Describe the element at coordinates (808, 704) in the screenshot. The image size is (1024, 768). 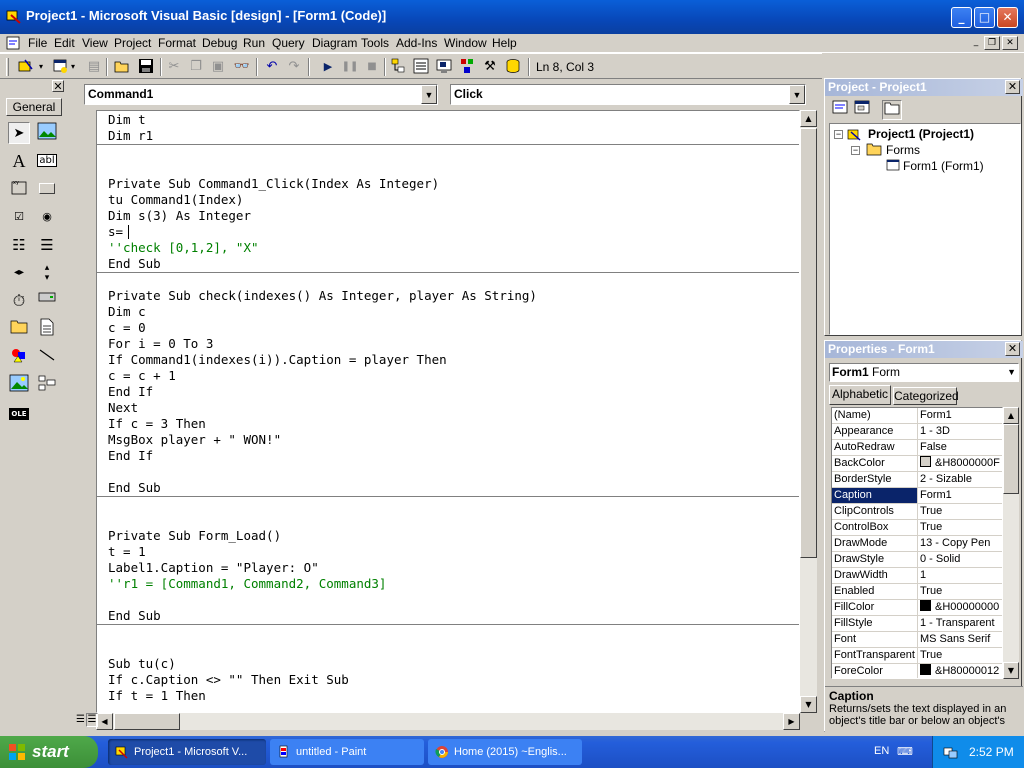
I see `scroll-down-icon: ▼` at that location.